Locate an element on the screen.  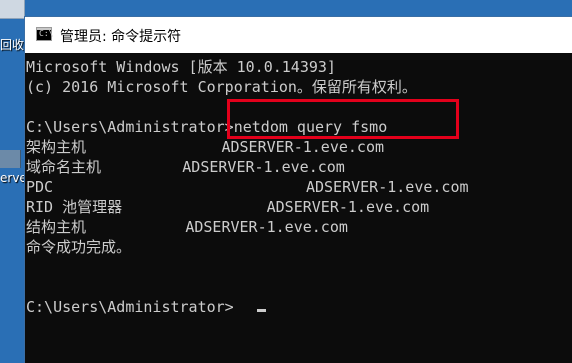
console-line: PDC ADSERVER-1.eve.com is located at coordinates (247, 187).